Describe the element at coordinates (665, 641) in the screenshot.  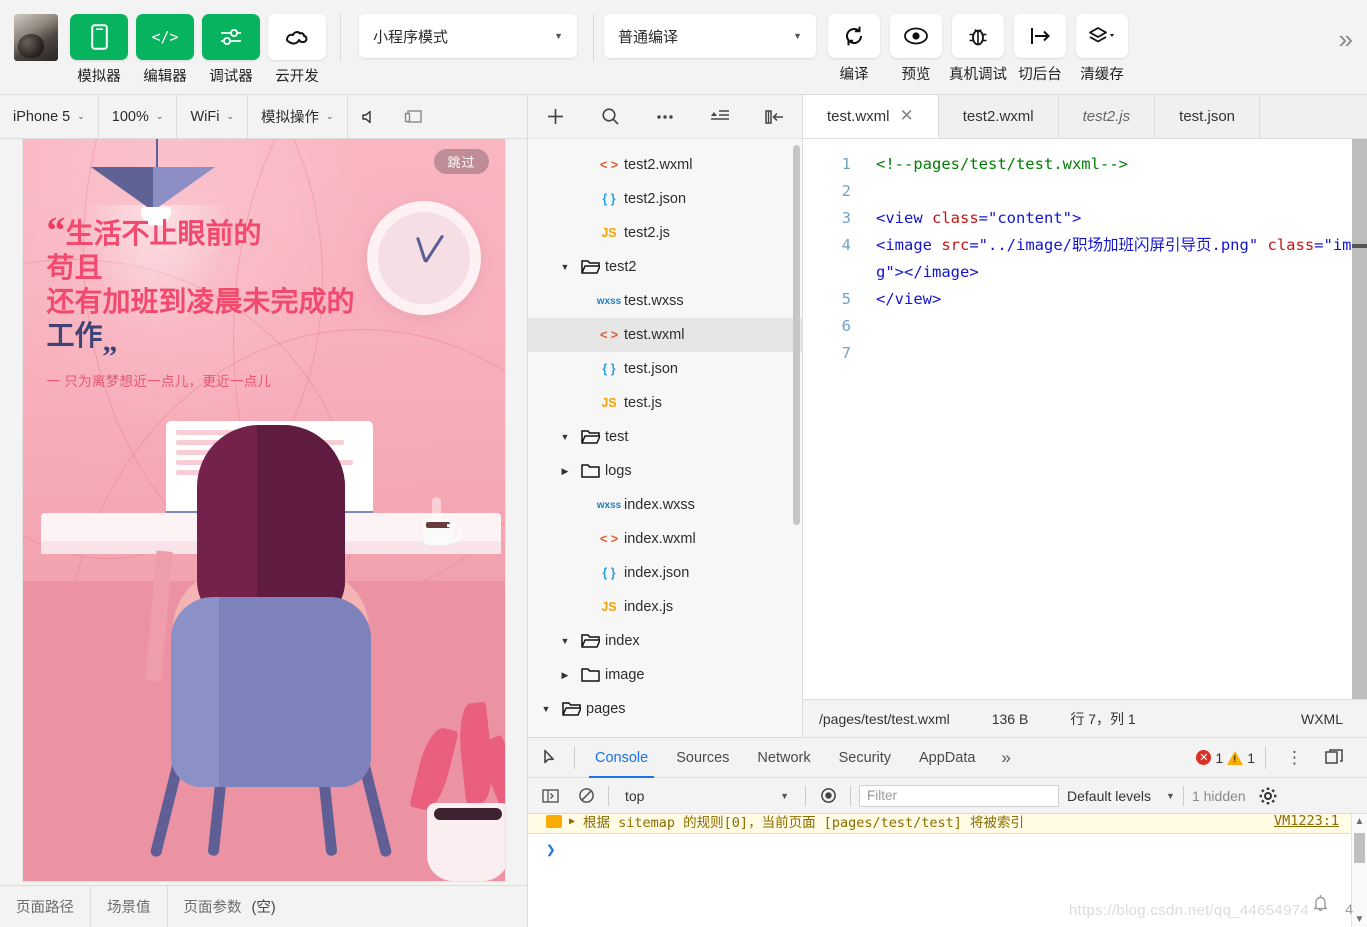
I see `tree-folder-index: ▼ index` at that location.